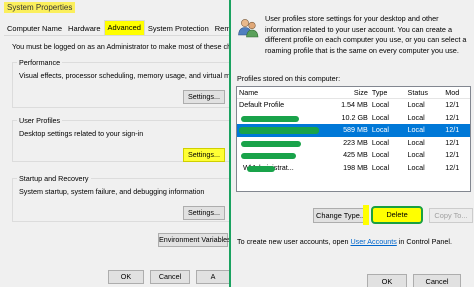 This screenshot has width=474, height=287. I want to click on tab-advanced: Advanced, so click(124, 27).